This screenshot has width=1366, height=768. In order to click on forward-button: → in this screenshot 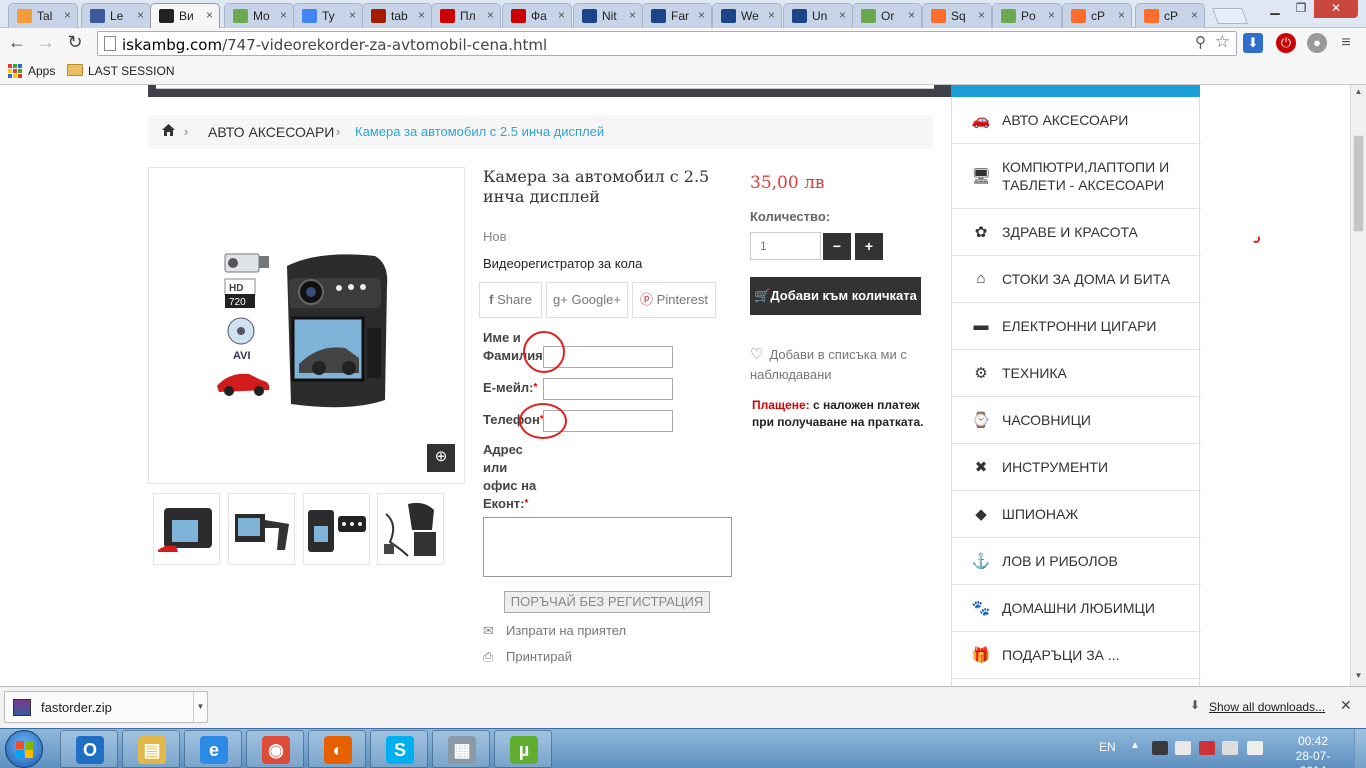, I will do `click(46, 43)`.